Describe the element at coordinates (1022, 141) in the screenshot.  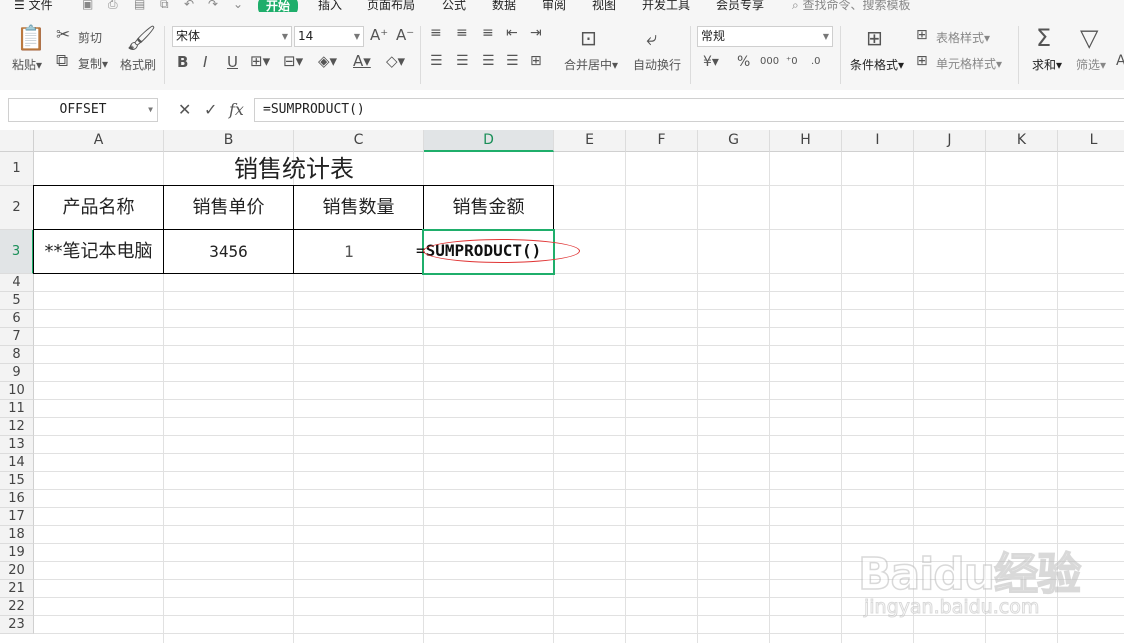
I see `column-header-k: K` at that location.